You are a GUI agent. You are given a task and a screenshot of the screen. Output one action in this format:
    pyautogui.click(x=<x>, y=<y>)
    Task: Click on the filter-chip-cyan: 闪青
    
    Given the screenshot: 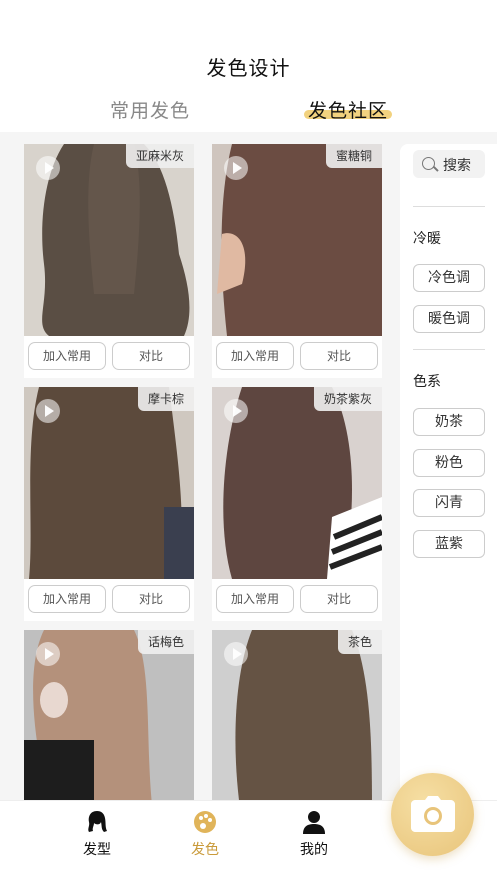 What is the action you would take?
    pyautogui.click(x=449, y=503)
    